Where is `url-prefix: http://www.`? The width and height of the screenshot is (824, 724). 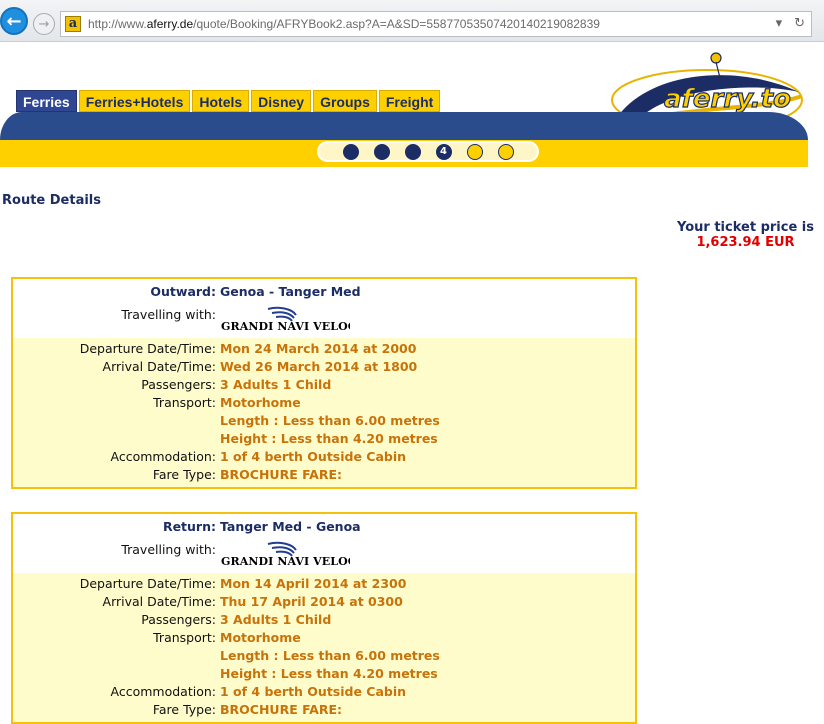
url-prefix: http://www. is located at coordinates (117, 24).